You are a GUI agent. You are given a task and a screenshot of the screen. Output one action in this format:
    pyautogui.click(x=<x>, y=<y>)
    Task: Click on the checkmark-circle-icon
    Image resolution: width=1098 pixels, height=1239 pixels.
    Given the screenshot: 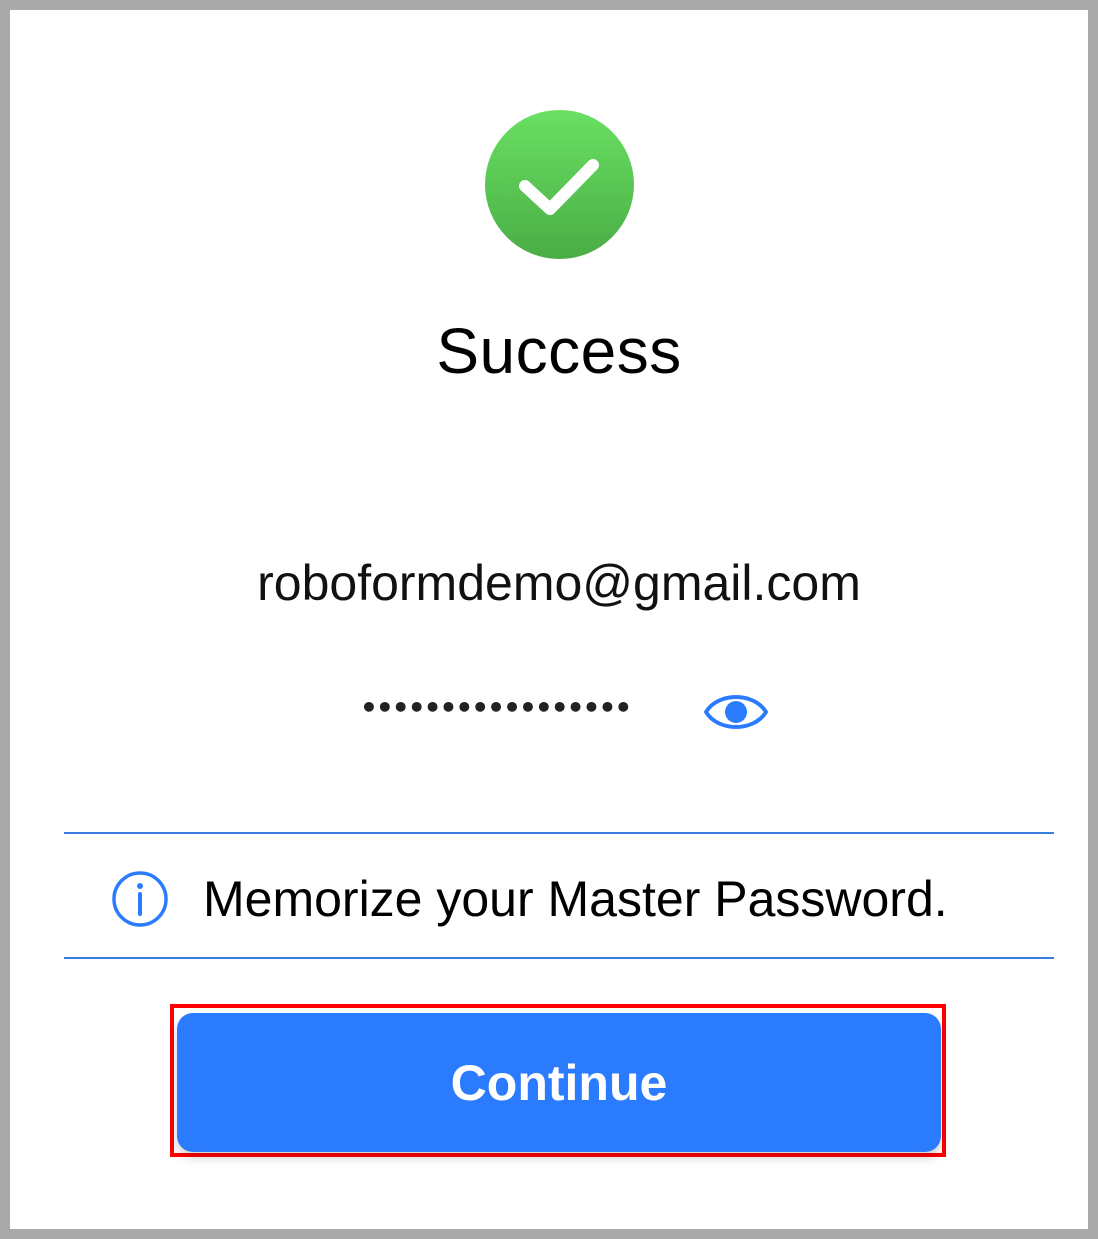 What is the action you would take?
    pyautogui.click(x=559, y=184)
    